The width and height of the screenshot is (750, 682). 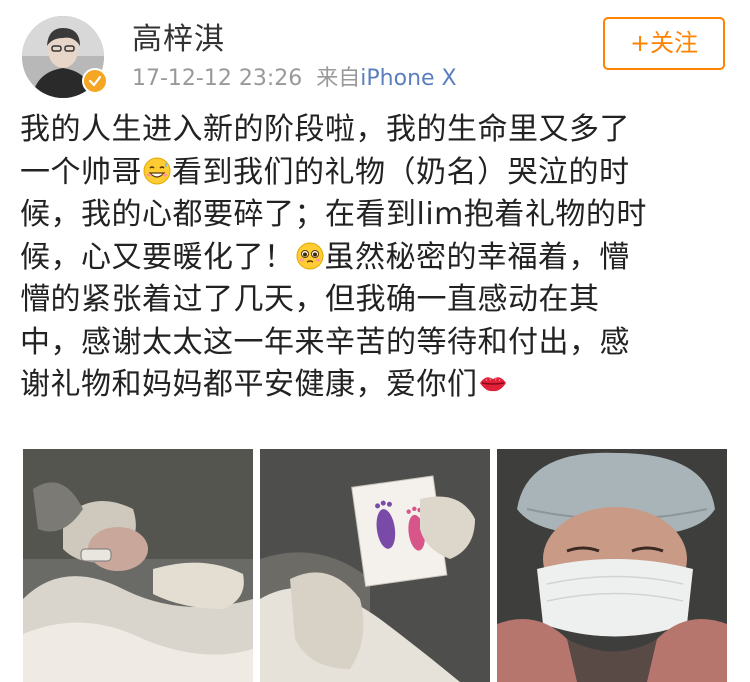 I want to click on content-text: 中，感谢太太这一年来辛苦的等待和付出，感, so click(x=325, y=342).